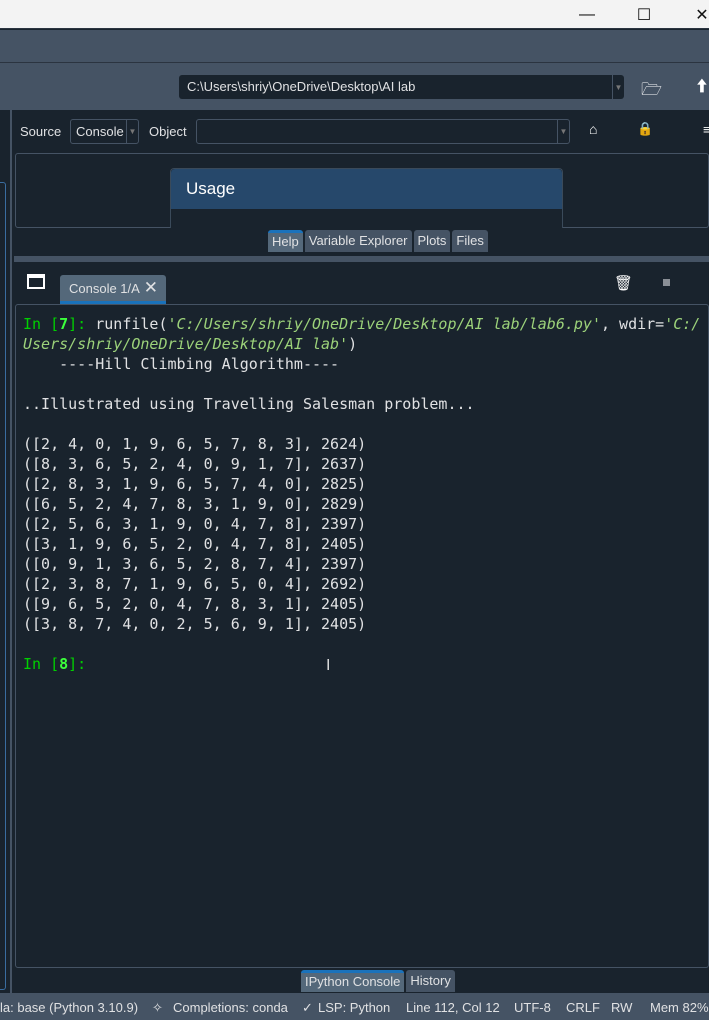  Describe the element at coordinates (679, 1007) in the screenshot. I see `status-memory: Mem 82%` at that location.